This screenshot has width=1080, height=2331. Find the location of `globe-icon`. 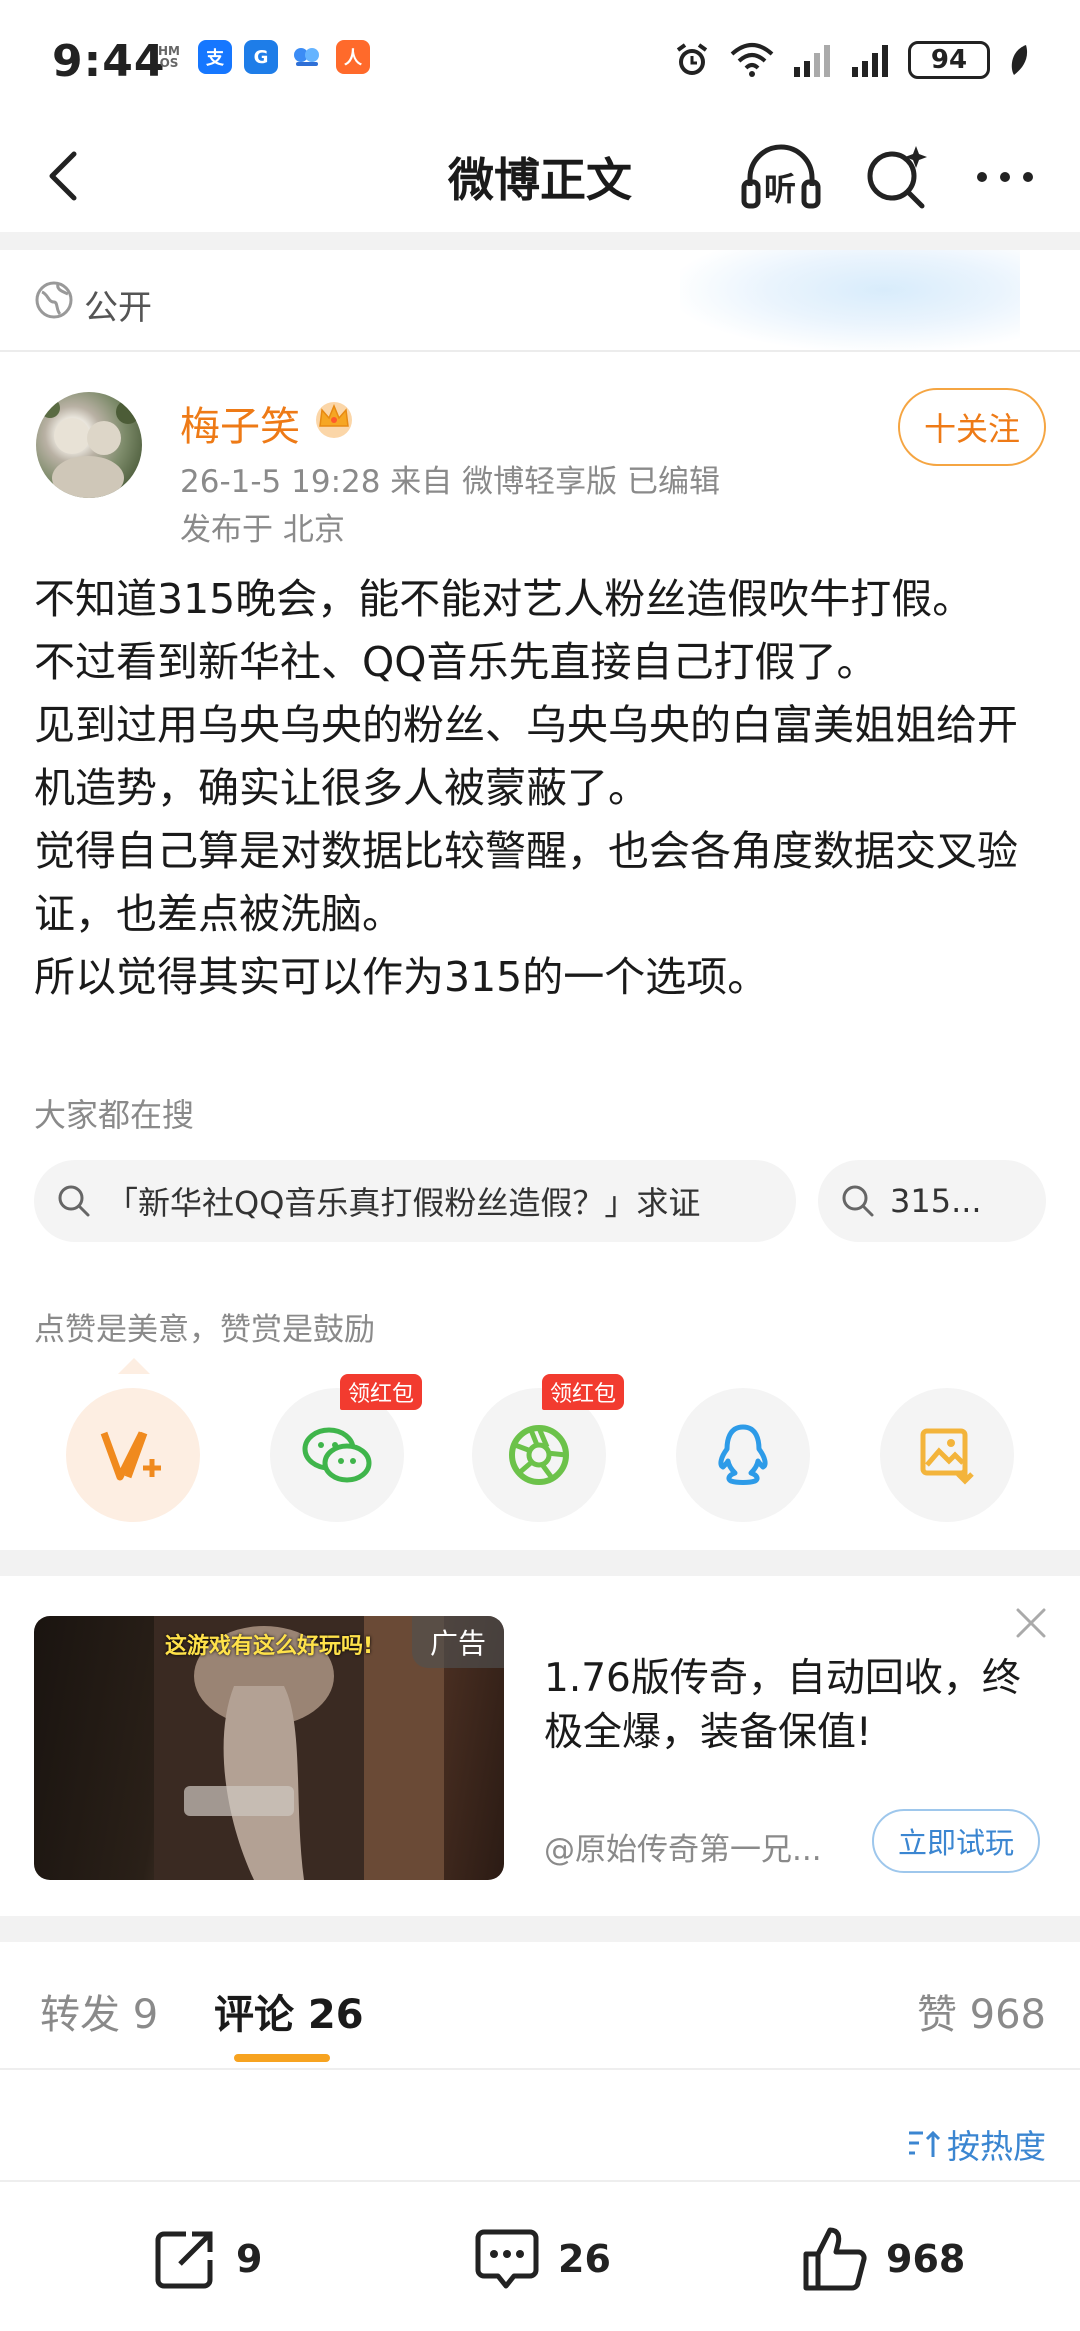

globe-icon is located at coordinates (54, 300).